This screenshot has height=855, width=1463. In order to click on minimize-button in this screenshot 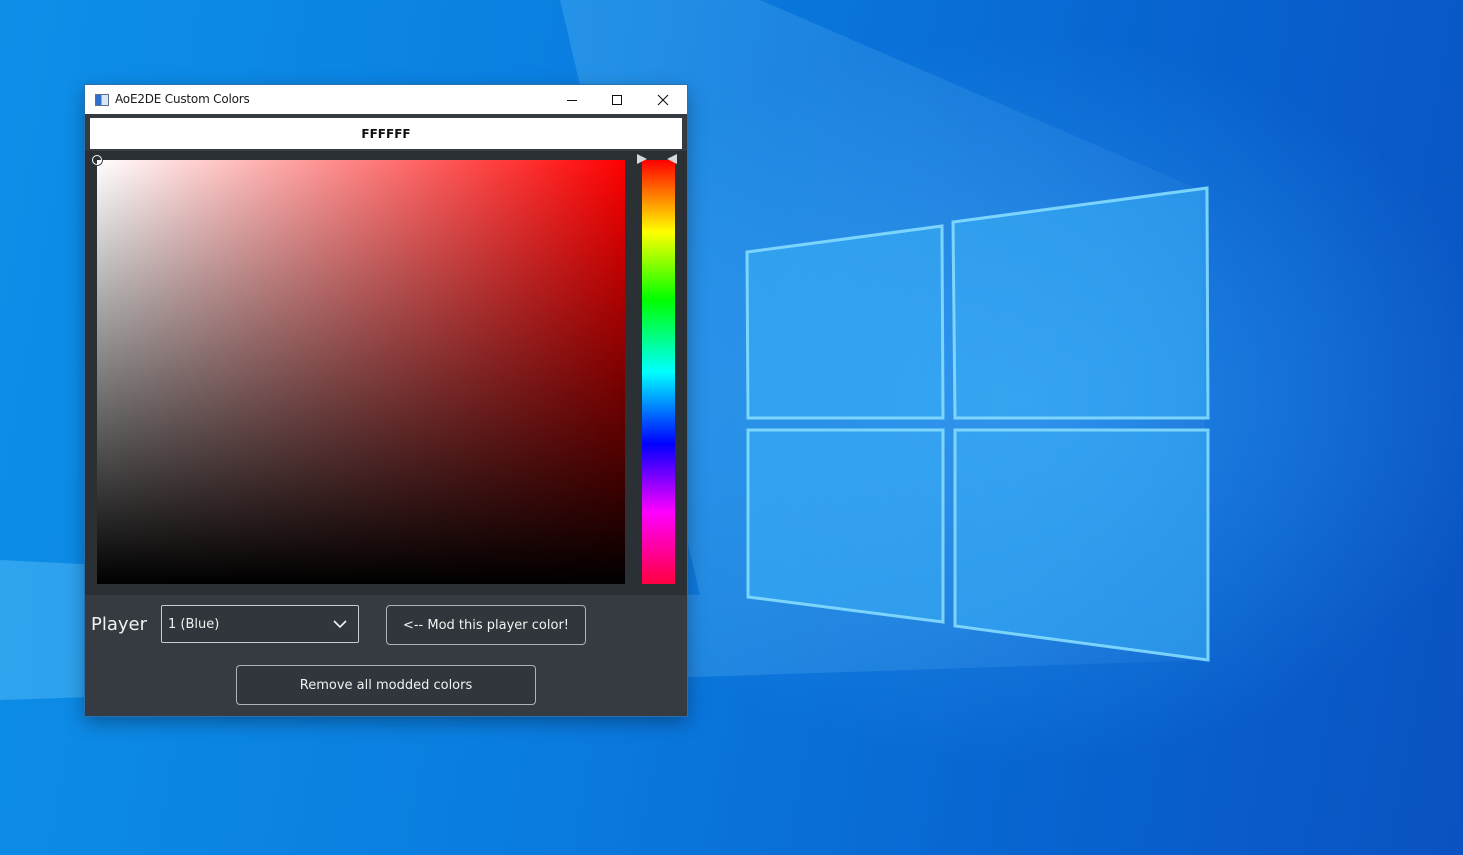, I will do `click(571, 99)`.